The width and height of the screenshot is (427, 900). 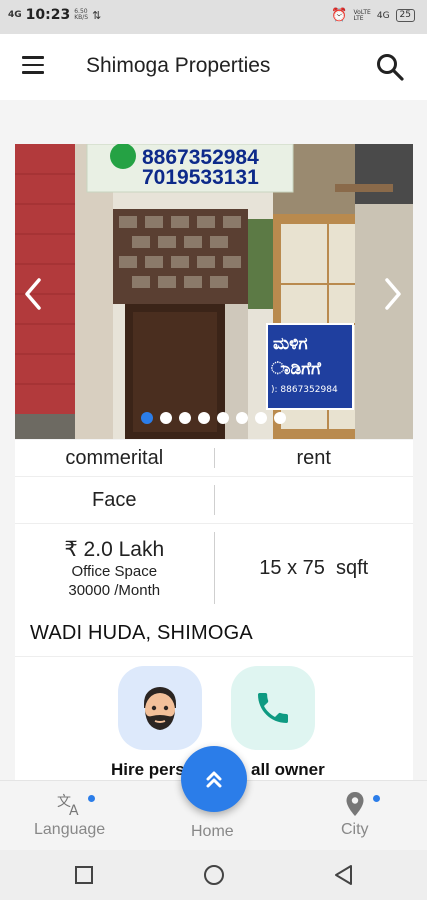 I want to click on app-bar: Shimoga Properties, so click(x=213, y=67).